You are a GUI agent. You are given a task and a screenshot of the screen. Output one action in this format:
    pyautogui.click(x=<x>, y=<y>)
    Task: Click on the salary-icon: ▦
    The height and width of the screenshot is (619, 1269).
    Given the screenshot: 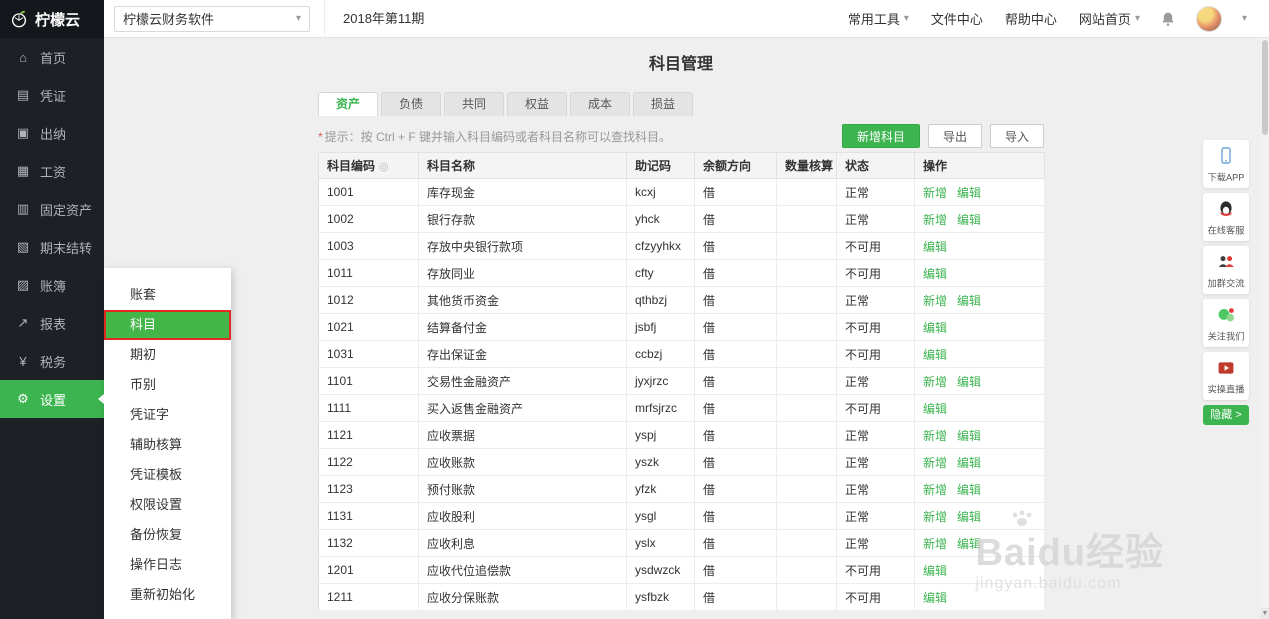 What is the action you would take?
    pyautogui.click(x=23, y=170)
    